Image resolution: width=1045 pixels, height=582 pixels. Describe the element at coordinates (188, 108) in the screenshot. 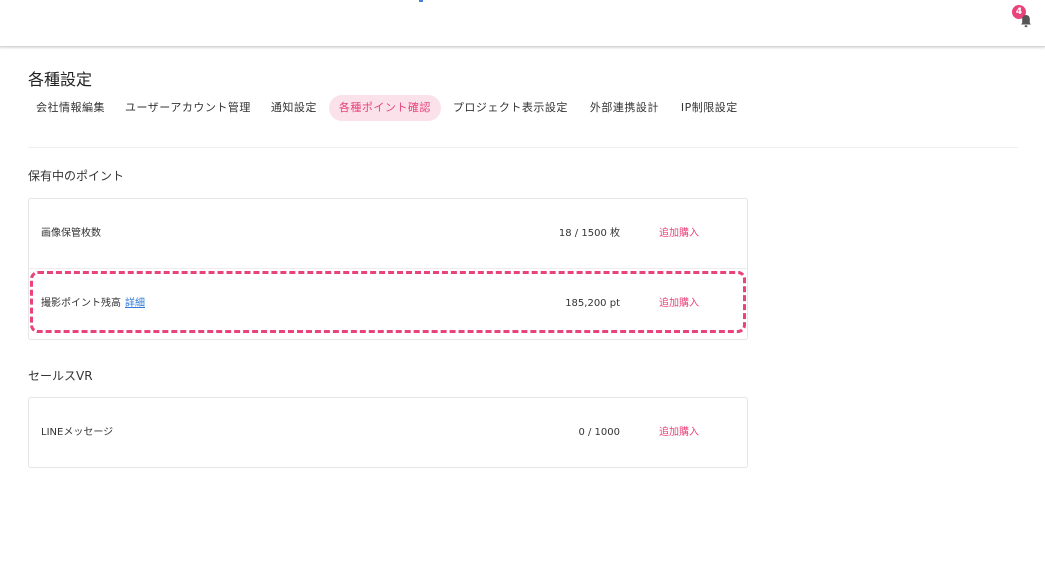

I see `tab-user-account: ユーザーアカウント管理` at that location.